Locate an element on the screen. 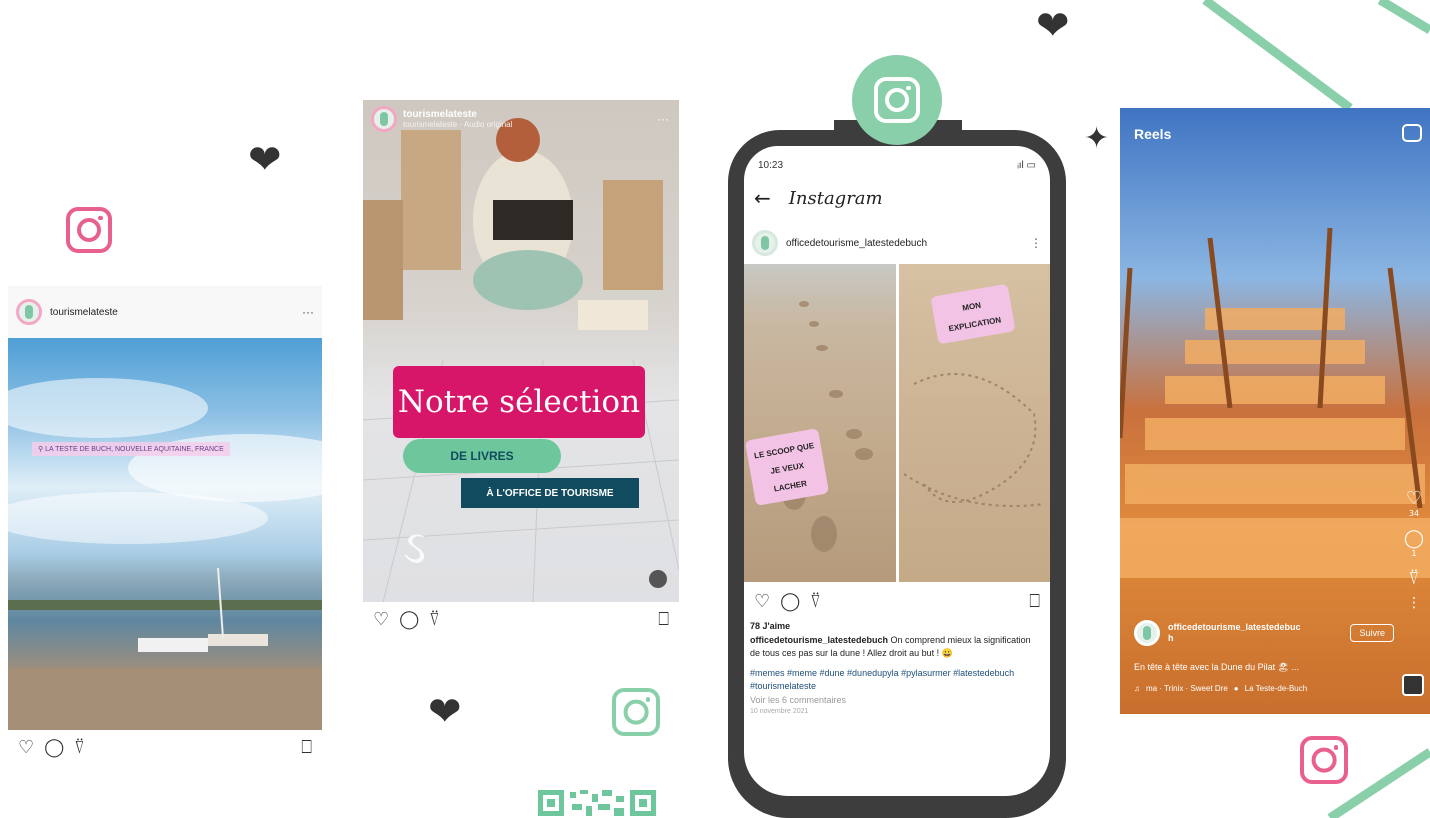  audio-thumbnail is located at coordinates (1413, 685).